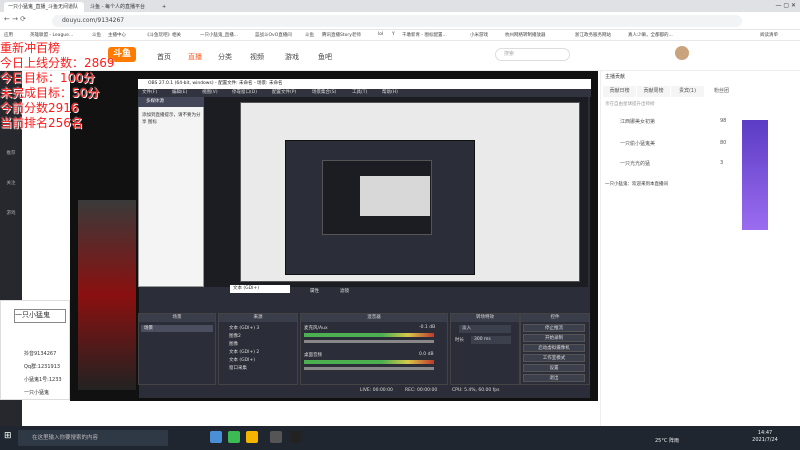 The image size is (800, 450). What do you see at coordinates (593, 35) in the screenshot?
I see `bookmark: 浙江政务服务网站` at bounding box center [593, 35].